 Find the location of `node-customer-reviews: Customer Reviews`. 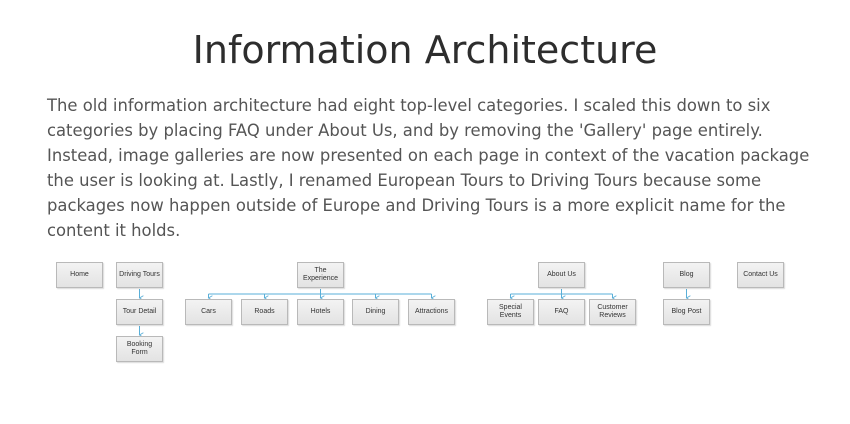

node-customer-reviews: Customer Reviews is located at coordinates (612, 312).